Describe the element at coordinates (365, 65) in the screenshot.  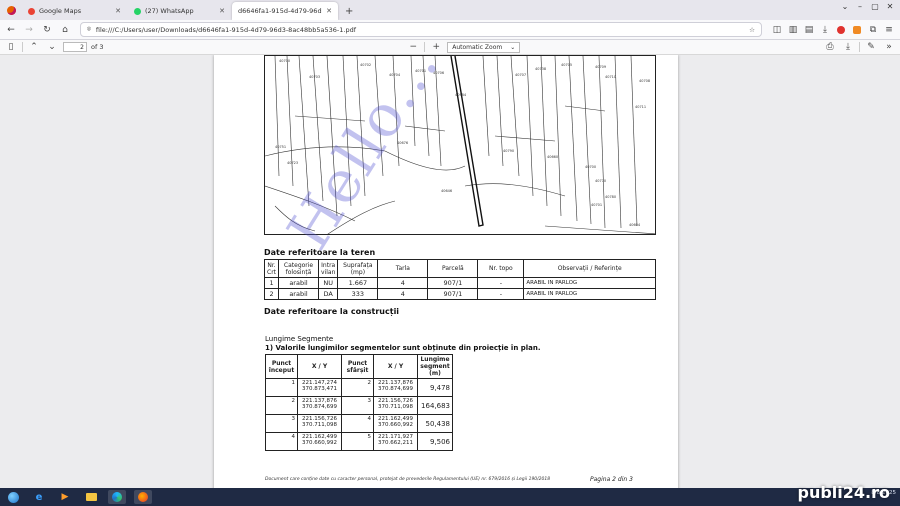
I see `parcel-label: 40702` at that location.